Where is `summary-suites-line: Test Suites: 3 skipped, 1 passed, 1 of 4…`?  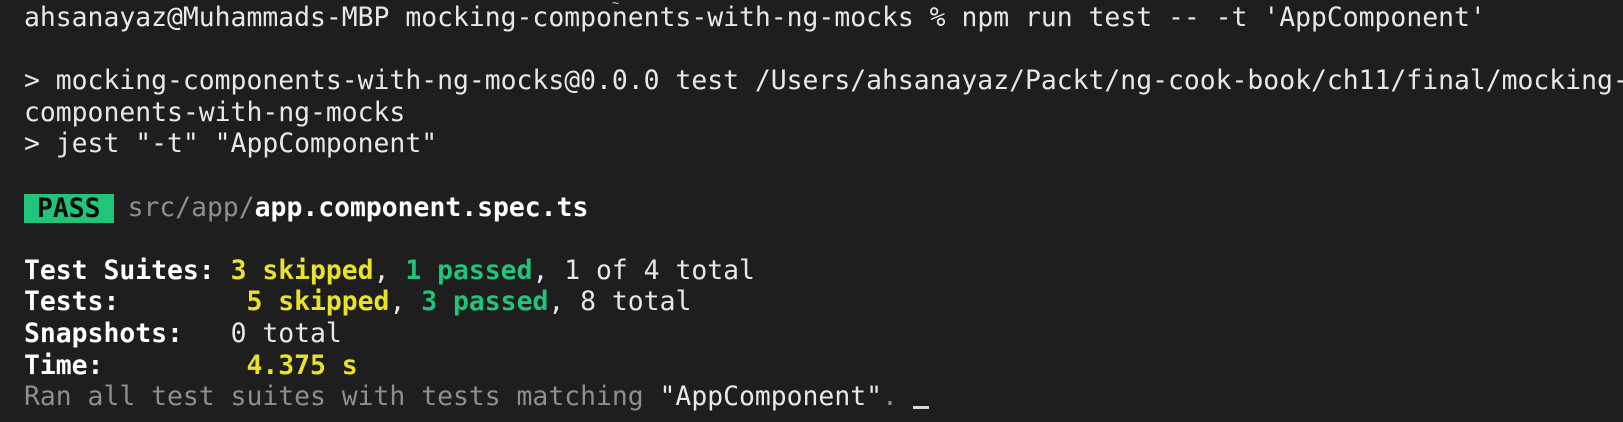 summary-suites-line: Test Suites: 3 skipped, 1 passed, 1 of 4… is located at coordinates (389, 270).